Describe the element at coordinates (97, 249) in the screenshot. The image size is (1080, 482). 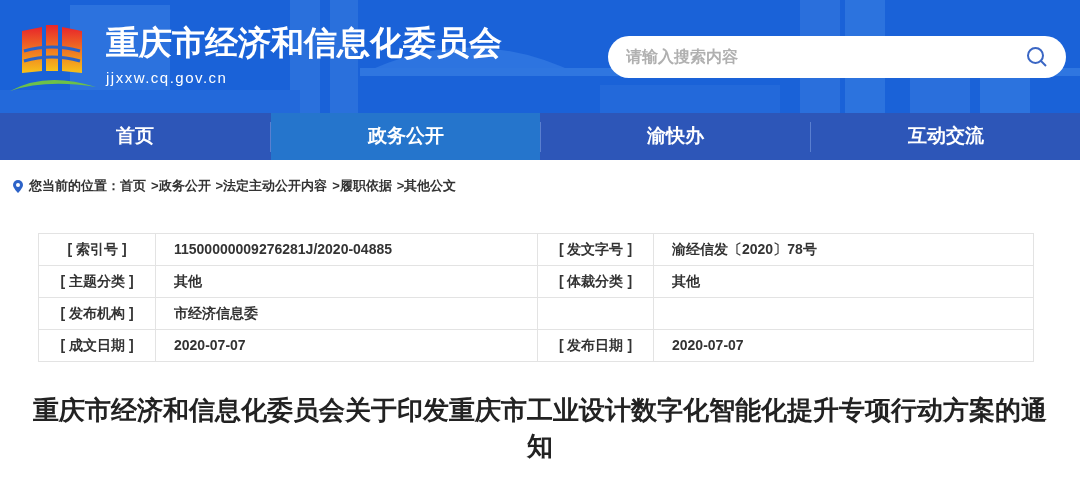
I see `table-cell: [ 索引号 ]` at that location.